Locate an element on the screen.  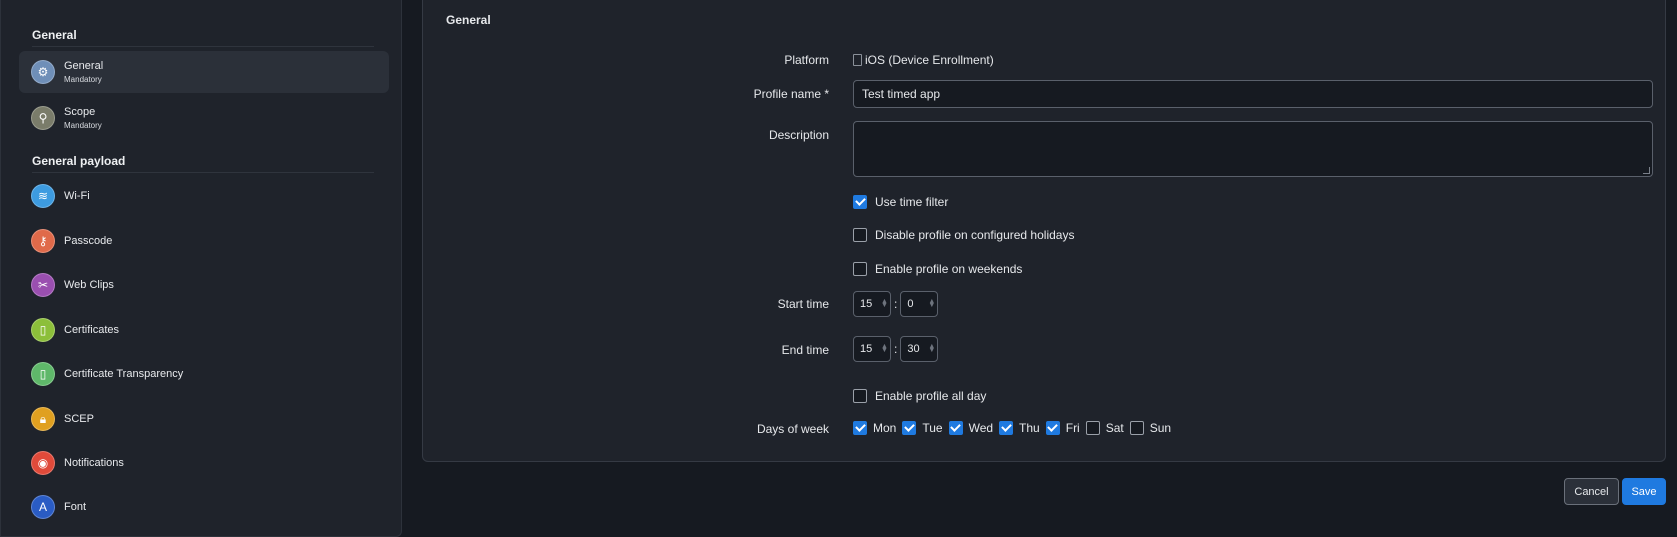
lock-icon: 🔒︎ is located at coordinates (43, 419).